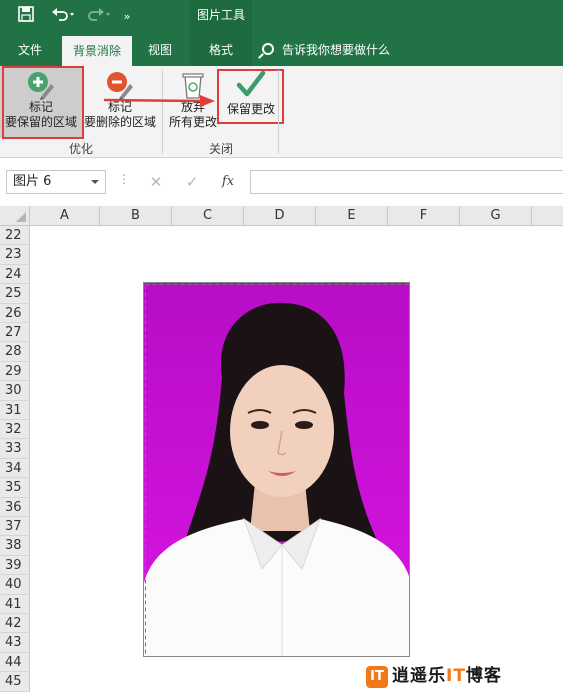  I want to click on highlight-keep-changes, so click(250, 96).